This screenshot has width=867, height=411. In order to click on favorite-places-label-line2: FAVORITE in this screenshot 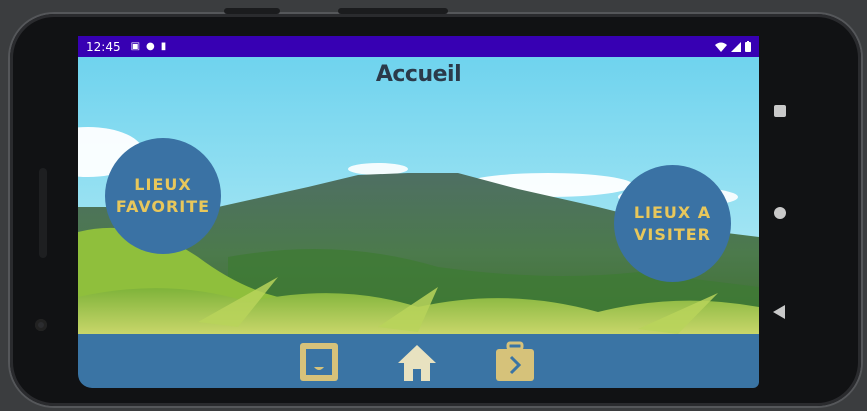, I will do `click(163, 206)`.